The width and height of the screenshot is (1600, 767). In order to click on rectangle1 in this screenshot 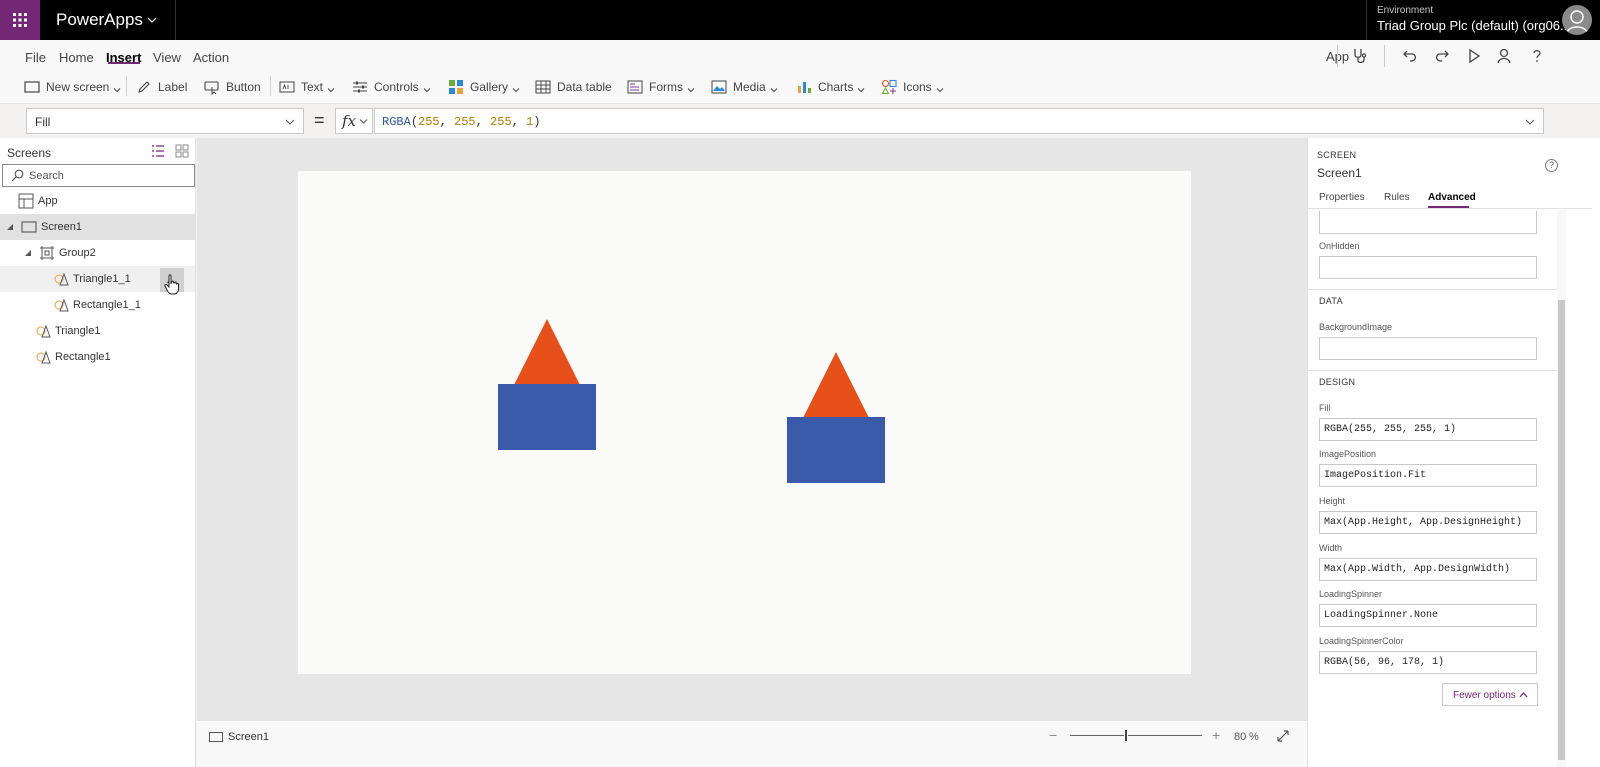, I will do `click(547, 417)`.